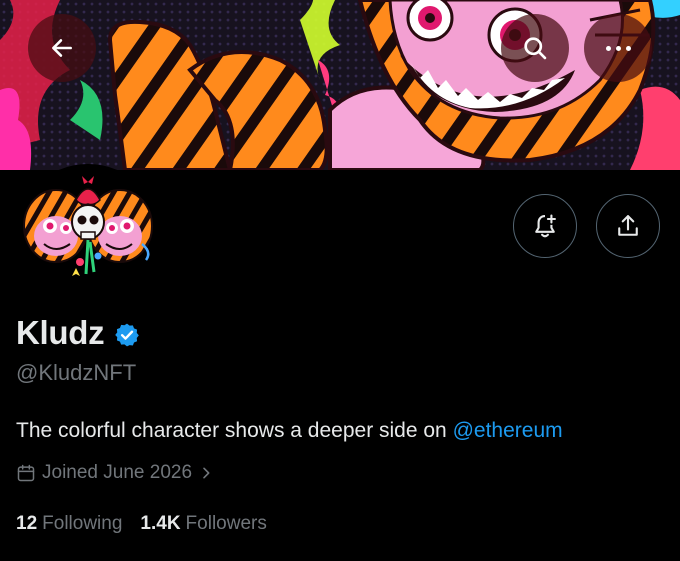 This screenshot has height=561, width=680. What do you see at coordinates (508, 430) in the screenshot?
I see `bio-mention-link: @ethereum` at bounding box center [508, 430].